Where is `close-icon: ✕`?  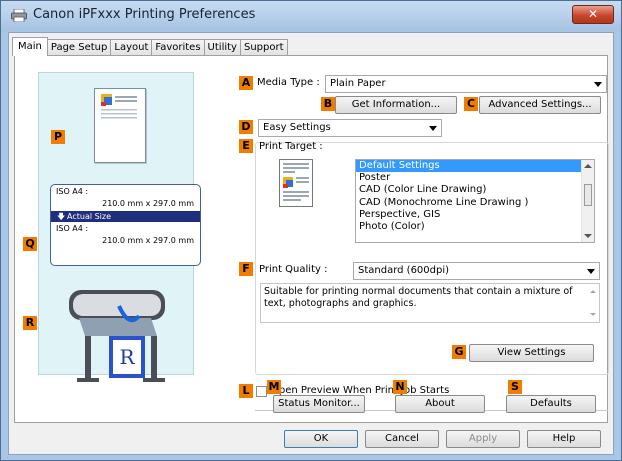
close-icon: ✕ is located at coordinates (593, 14).